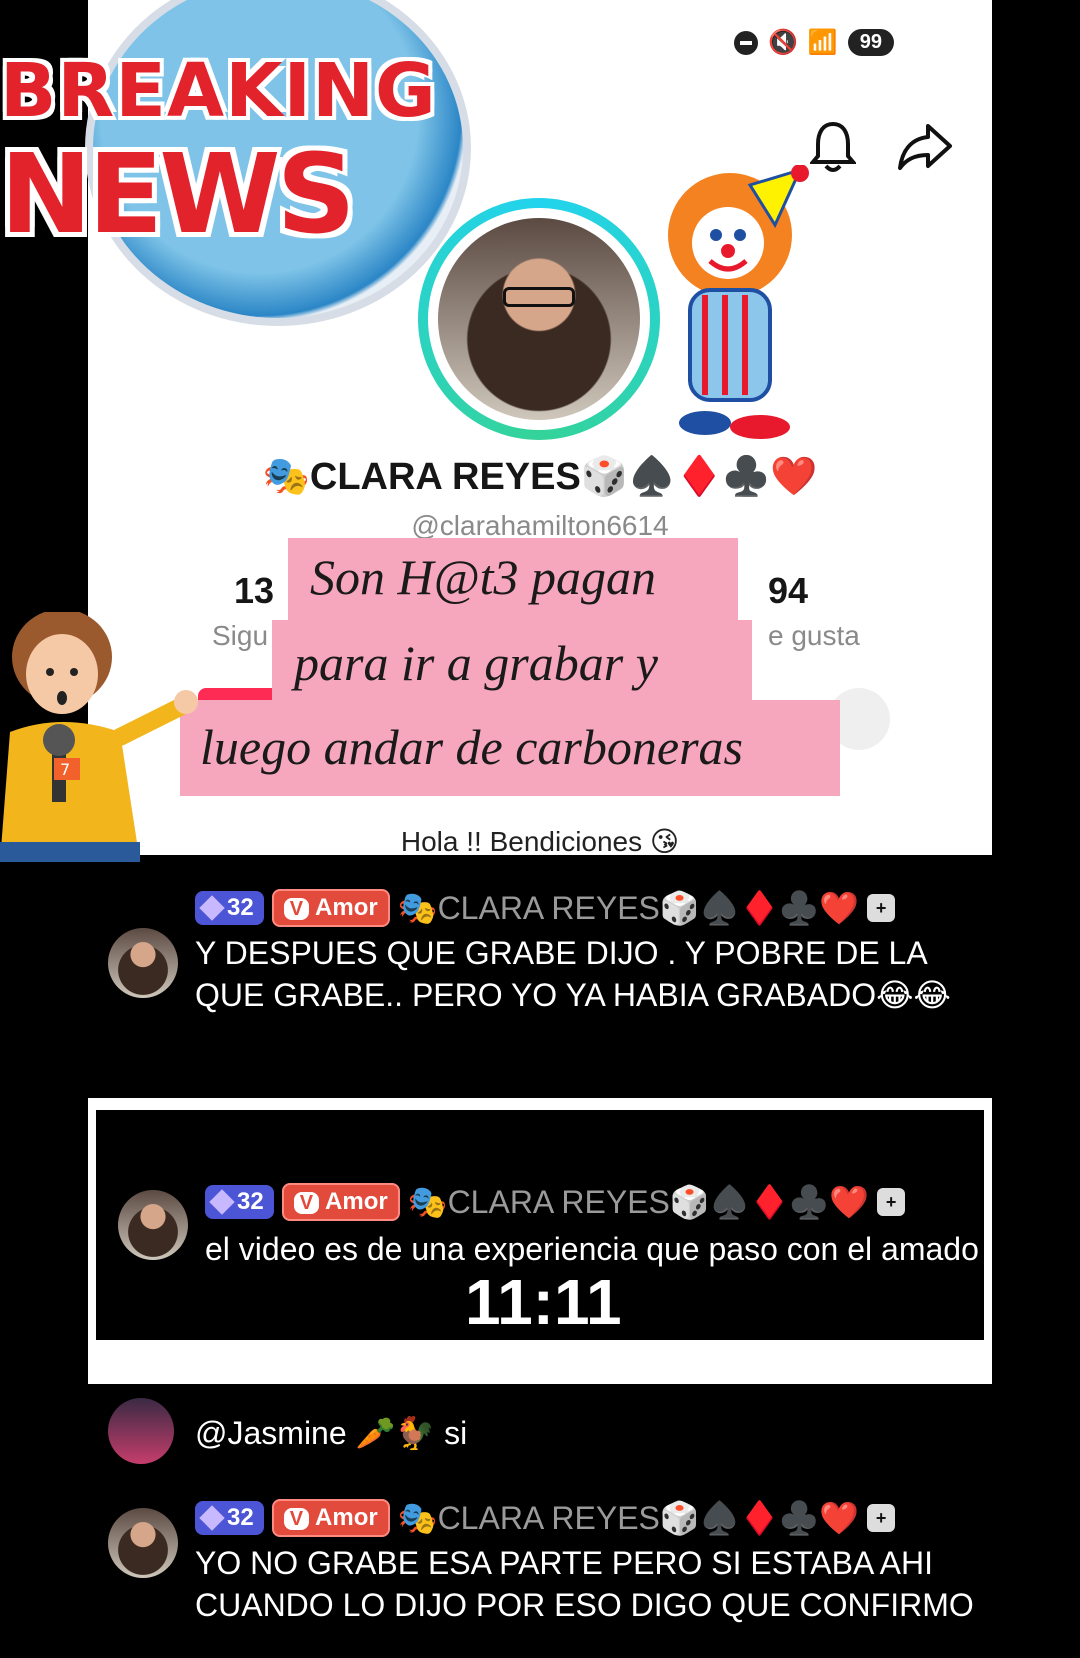  I want to click on likes-label: e gusta, so click(814, 635).